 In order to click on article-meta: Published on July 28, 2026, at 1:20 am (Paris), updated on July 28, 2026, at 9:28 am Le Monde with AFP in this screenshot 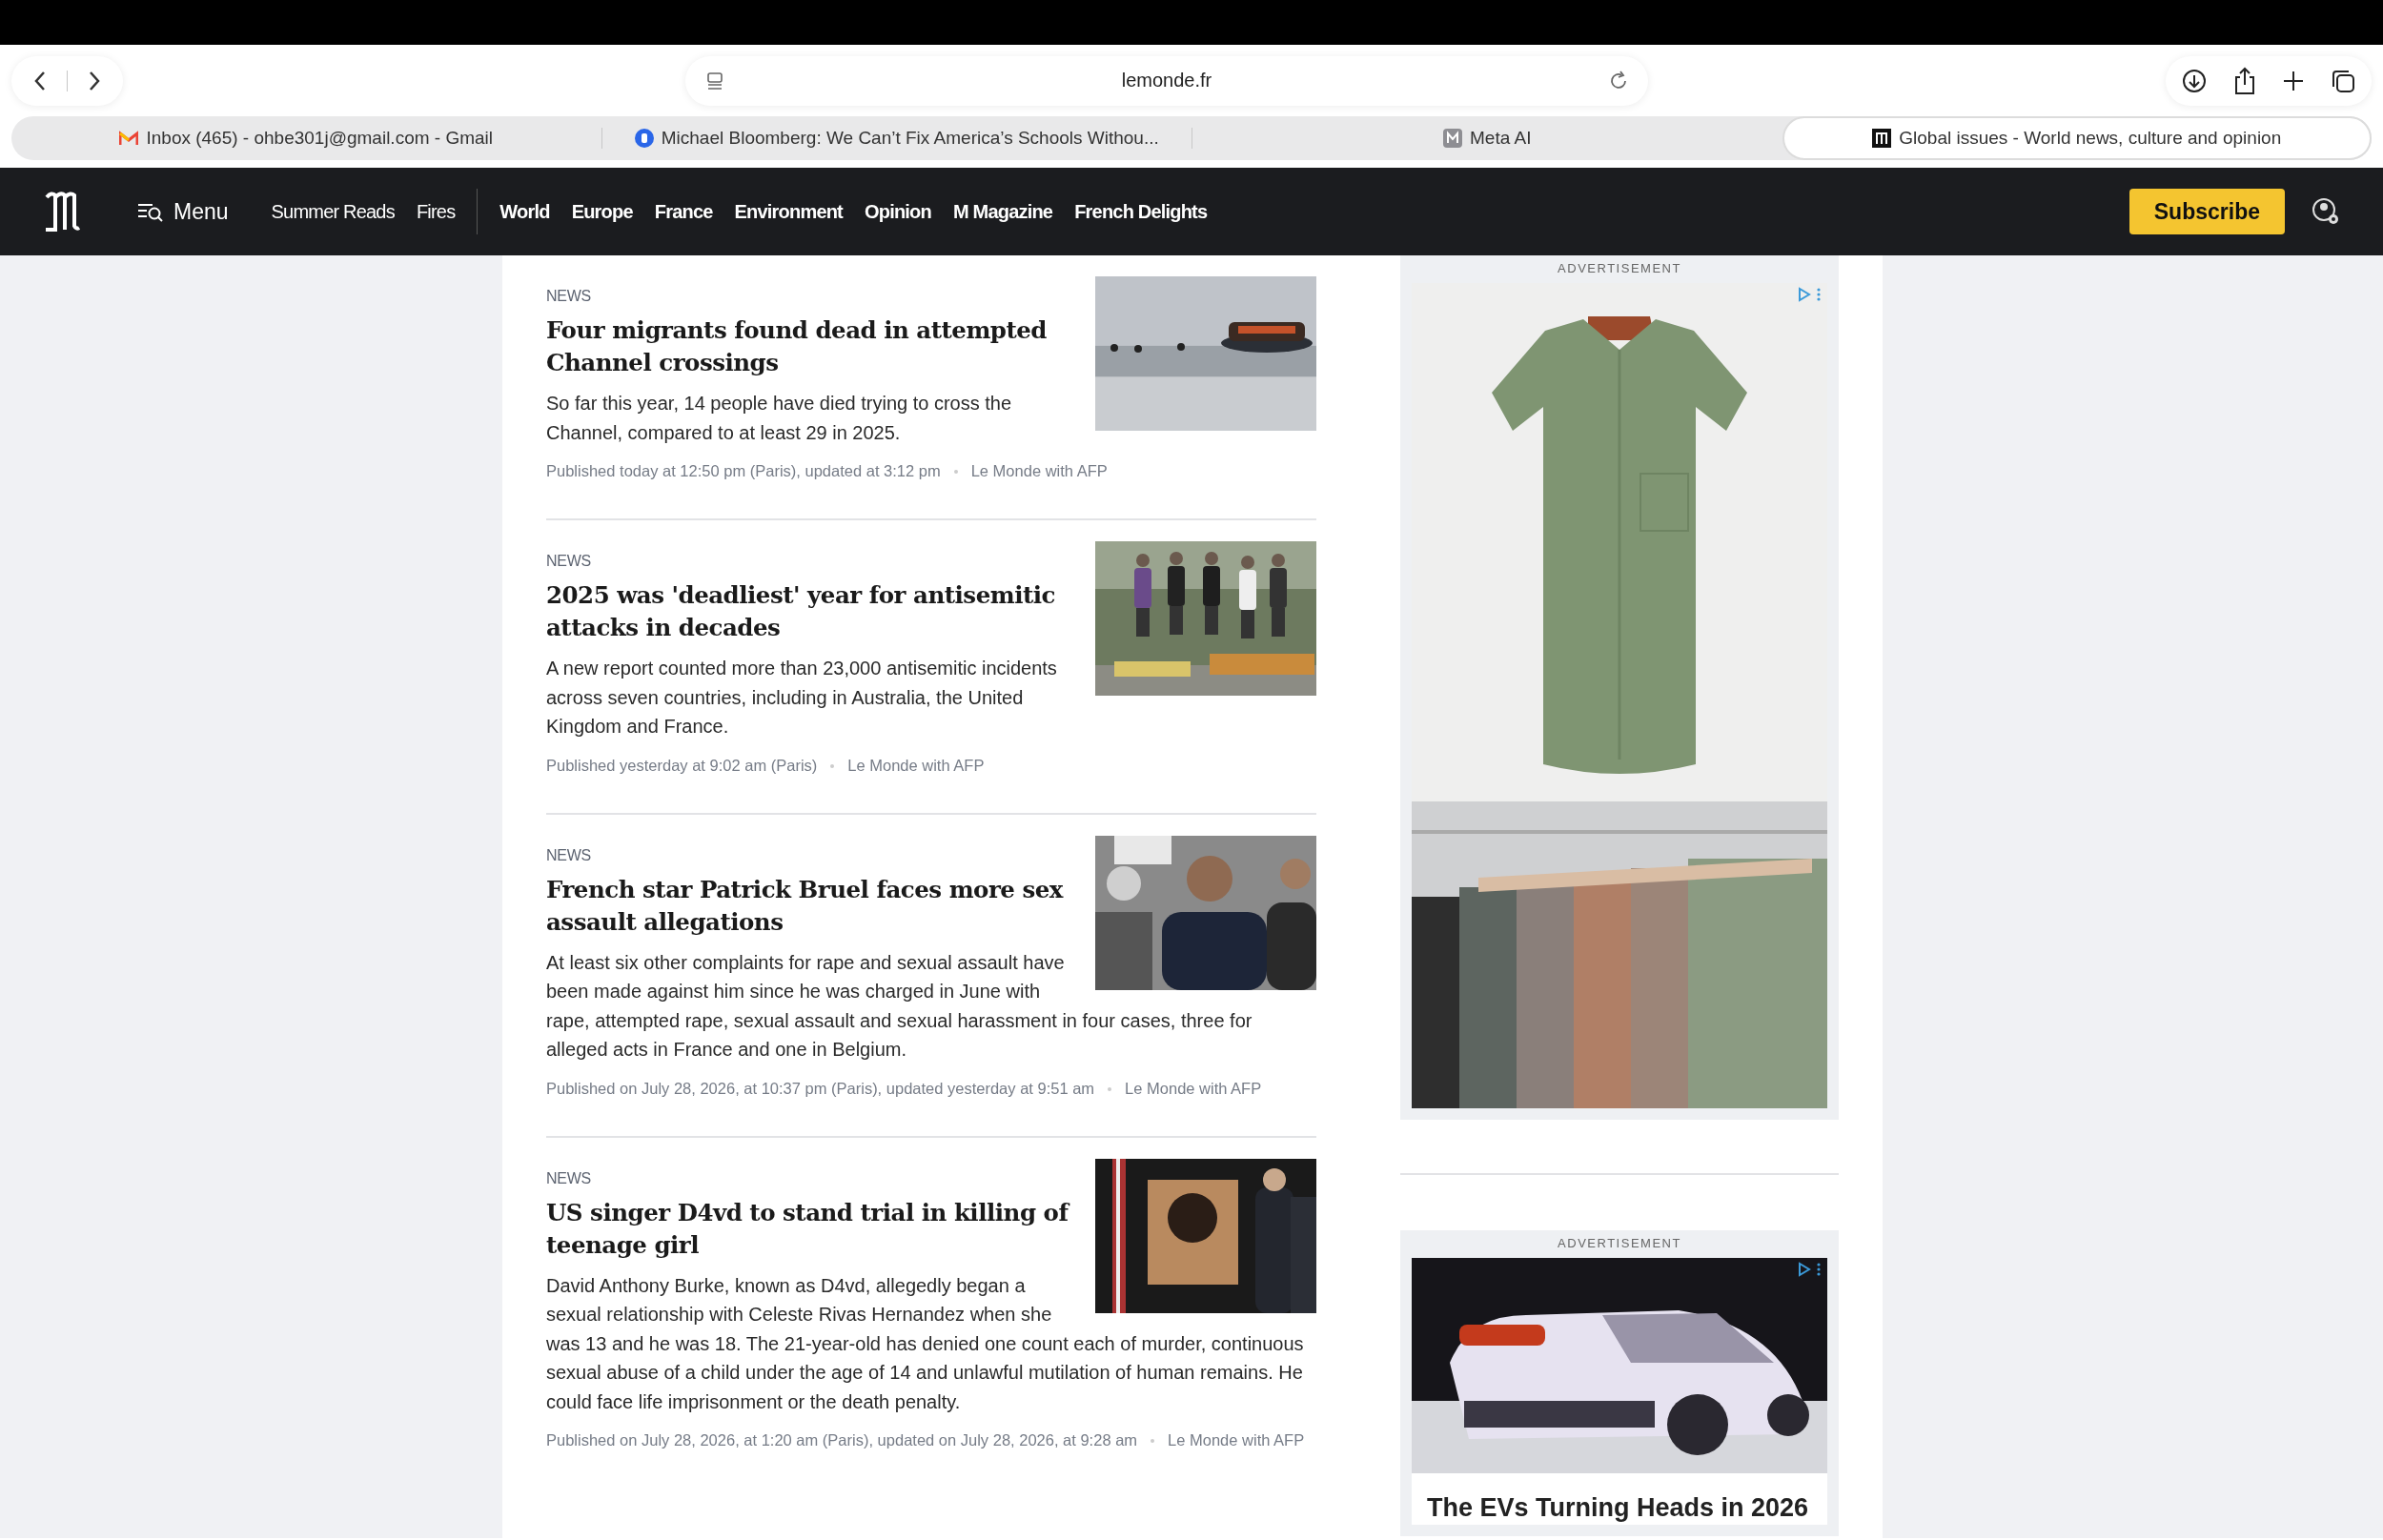, I will do `click(926, 1440)`.